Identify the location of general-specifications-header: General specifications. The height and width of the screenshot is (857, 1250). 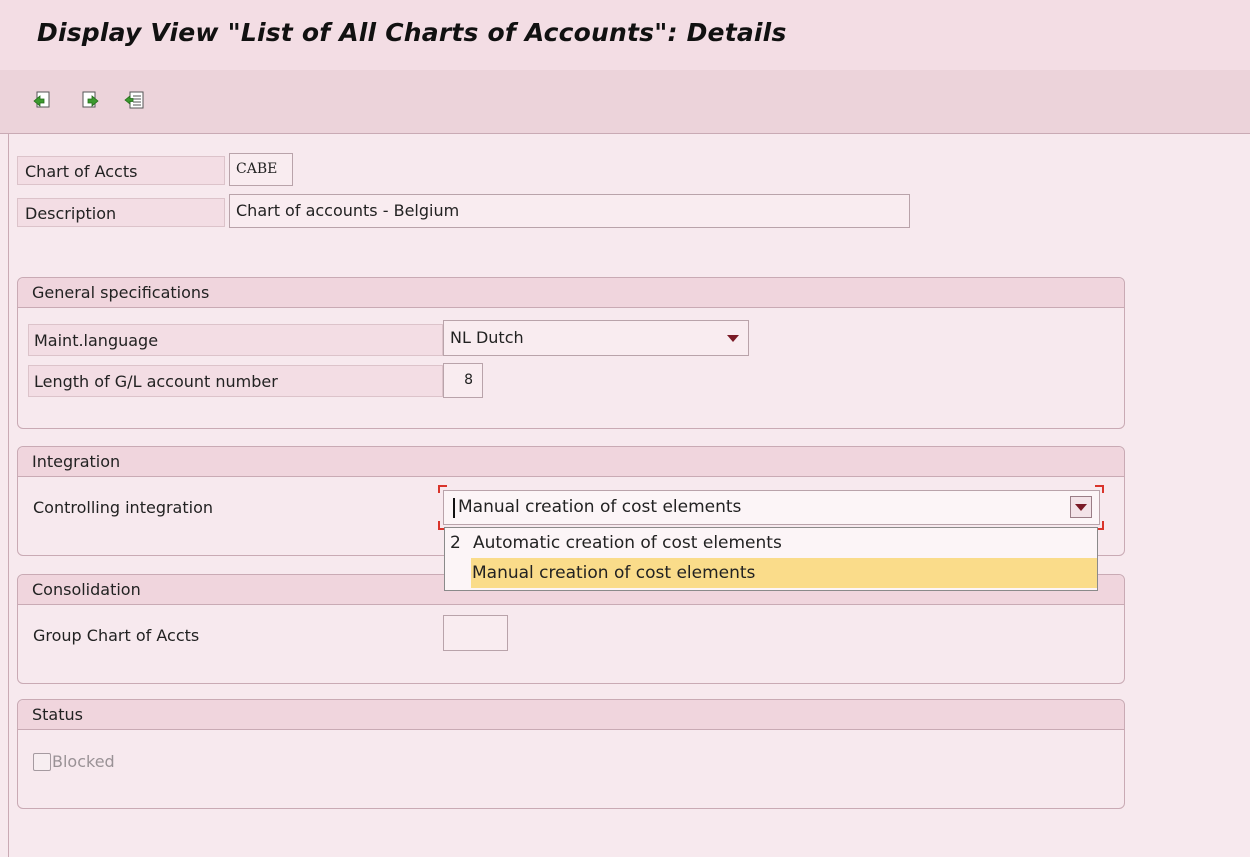
(571, 293).